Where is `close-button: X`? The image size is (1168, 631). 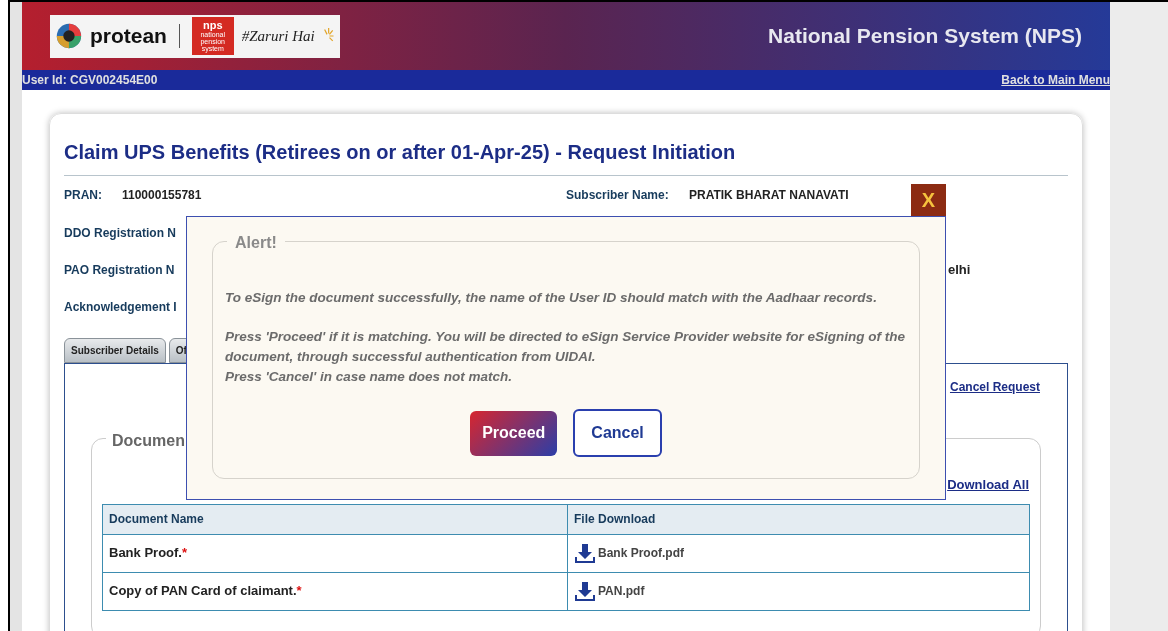
close-button: X is located at coordinates (928, 200).